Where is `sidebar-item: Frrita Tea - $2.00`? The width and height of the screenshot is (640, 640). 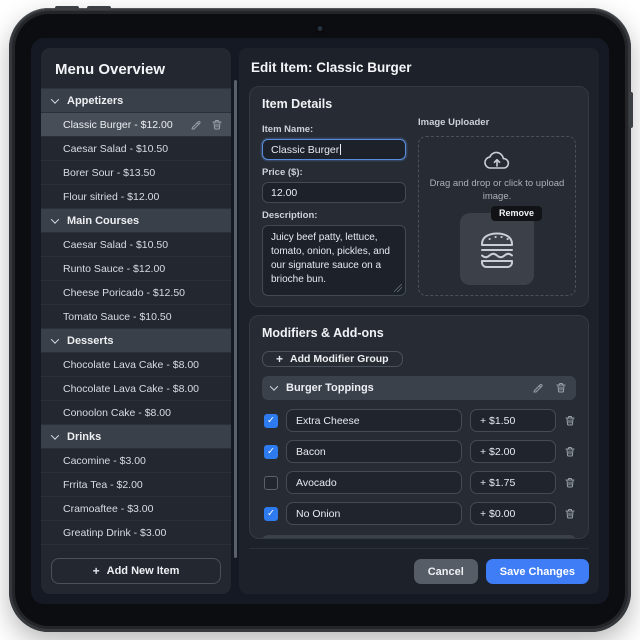 sidebar-item: Frrita Tea - $2.00 is located at coordinates (136, 485).